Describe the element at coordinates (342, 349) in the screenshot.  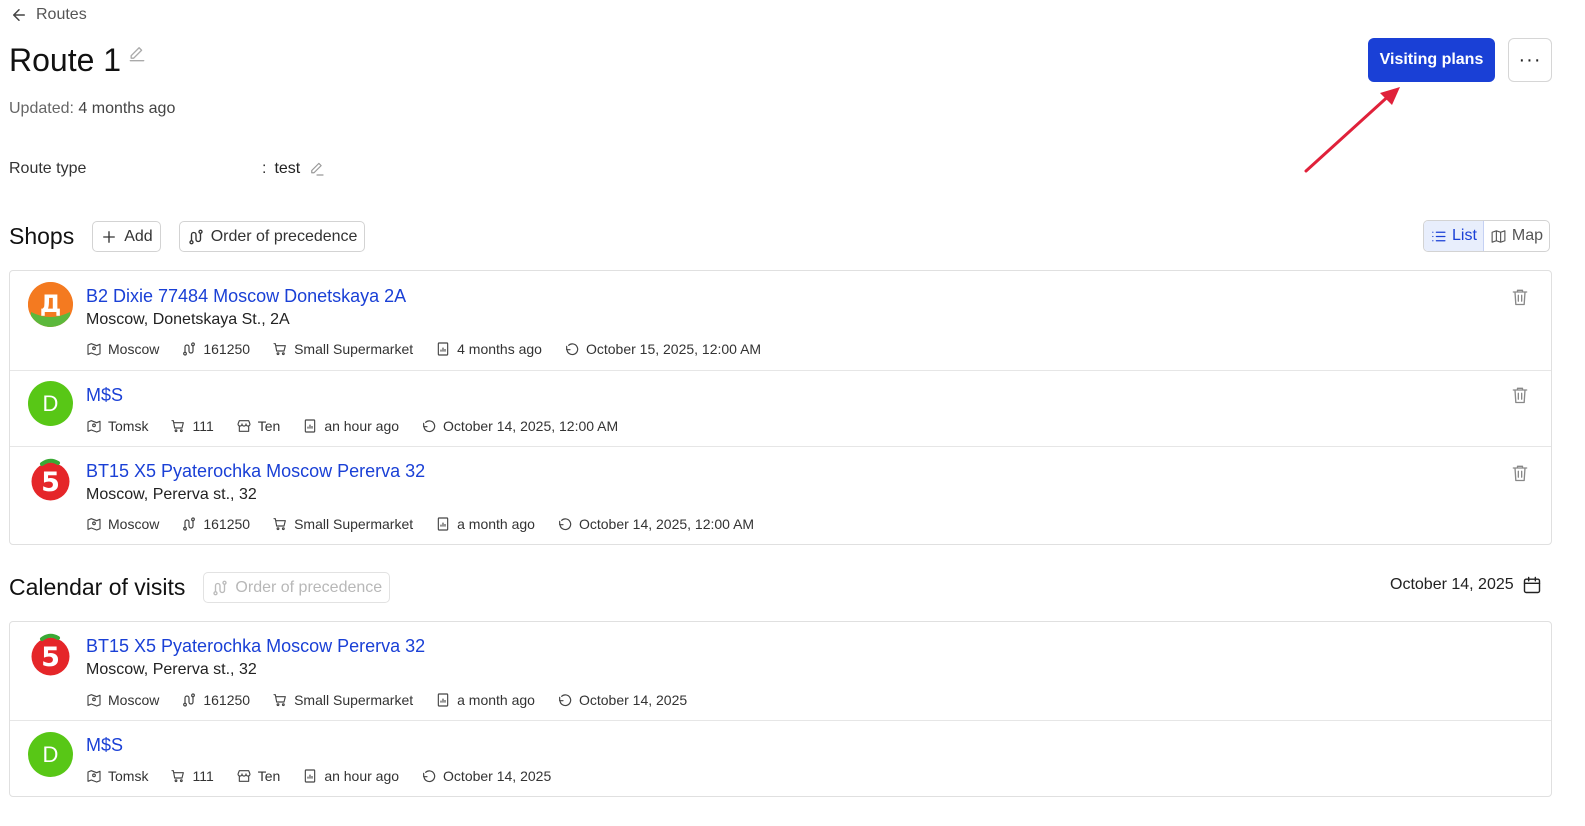
I see `meta-format: Small Supermarket` at that location.